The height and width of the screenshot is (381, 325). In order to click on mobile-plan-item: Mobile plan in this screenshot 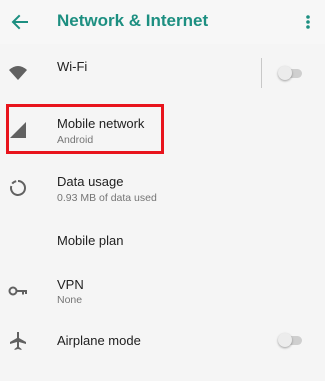, I will do `click(162, 241)`.